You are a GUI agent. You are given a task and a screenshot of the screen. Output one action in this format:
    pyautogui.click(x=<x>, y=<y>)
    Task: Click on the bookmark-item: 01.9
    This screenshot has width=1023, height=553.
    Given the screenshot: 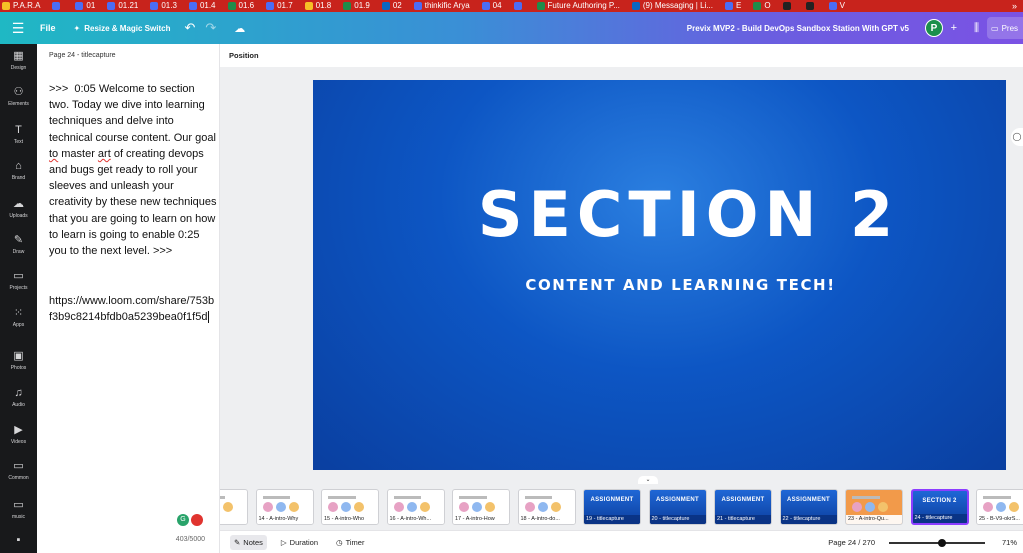 What is the action you would take?
    pyautogui.click(x=360, y=6)
    